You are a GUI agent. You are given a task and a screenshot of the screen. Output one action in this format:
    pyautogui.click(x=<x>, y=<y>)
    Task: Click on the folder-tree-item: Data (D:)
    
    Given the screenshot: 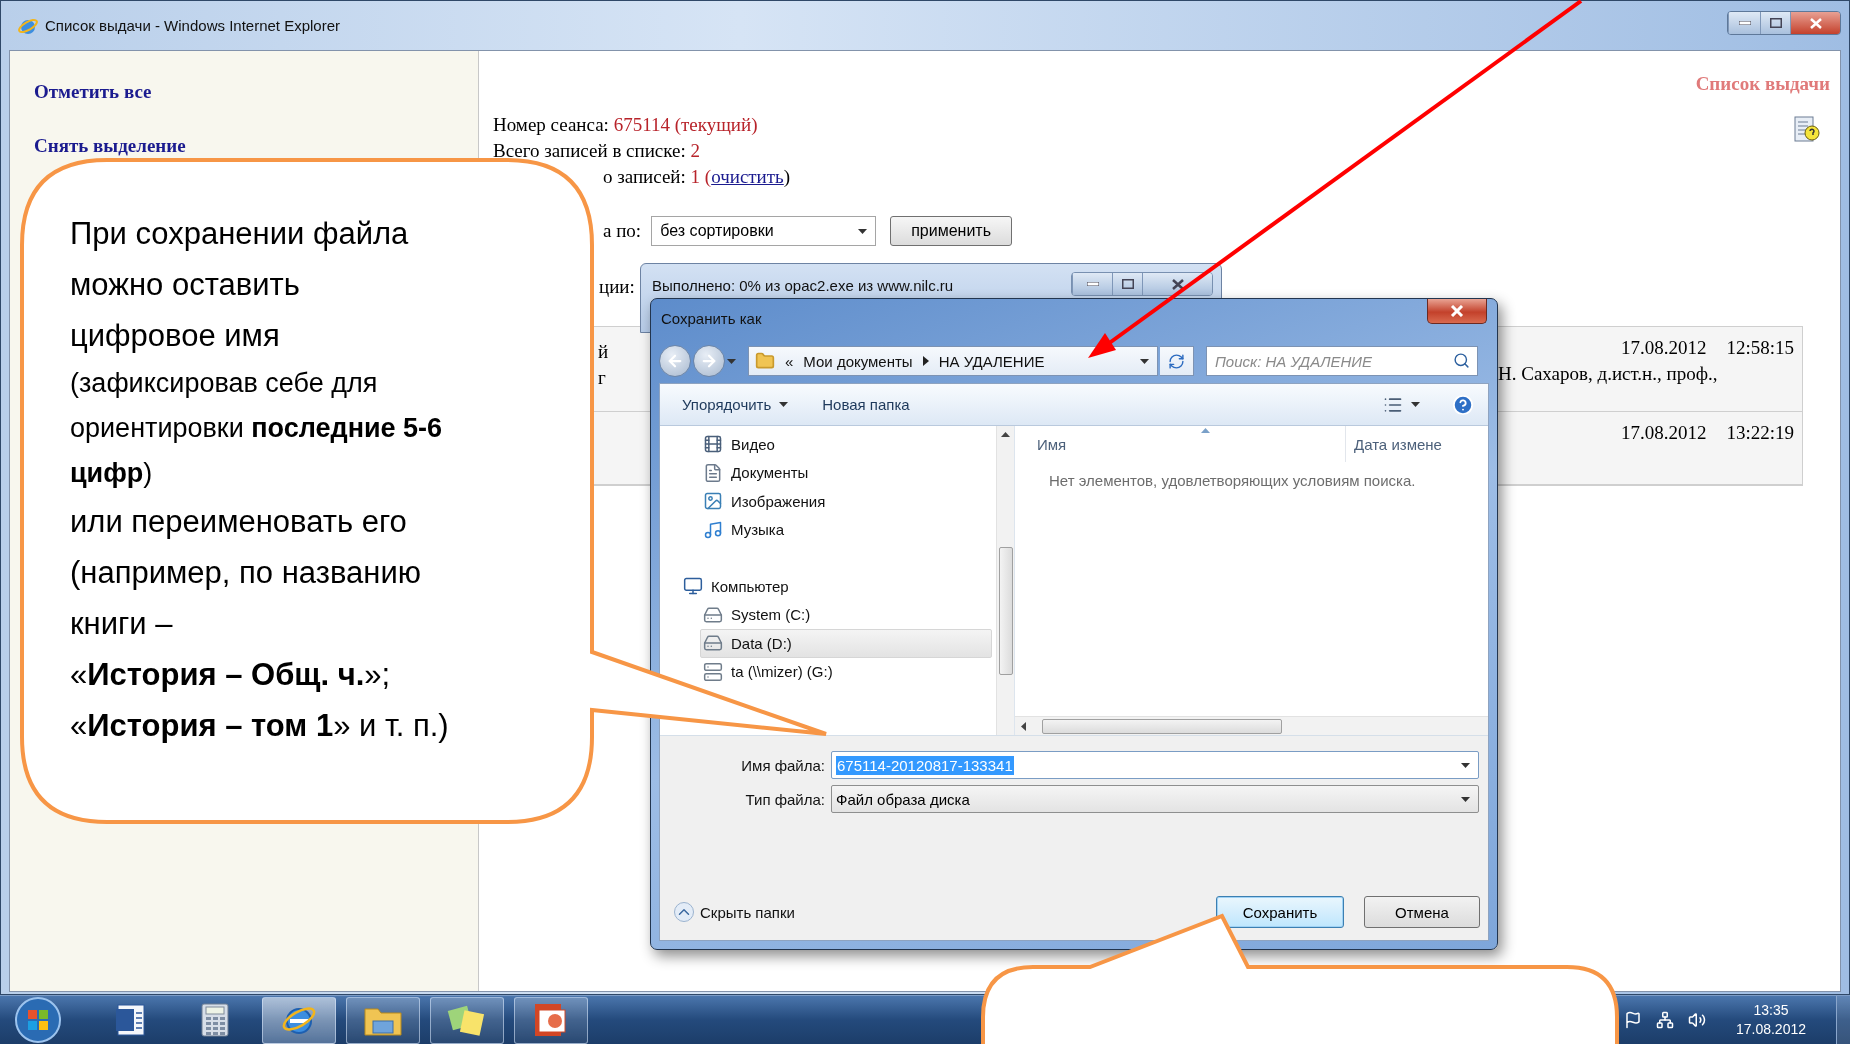 What is the action you would take?
    pyautogui.click(x=846, y=643)
    